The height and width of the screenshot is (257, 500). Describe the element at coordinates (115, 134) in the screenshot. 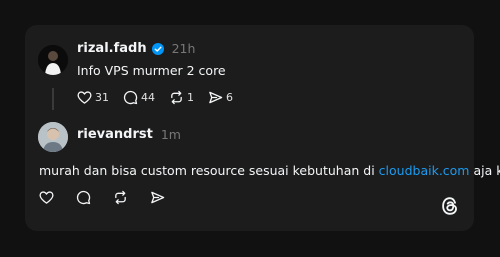

I see `reply-username: rievandrst` at that location.